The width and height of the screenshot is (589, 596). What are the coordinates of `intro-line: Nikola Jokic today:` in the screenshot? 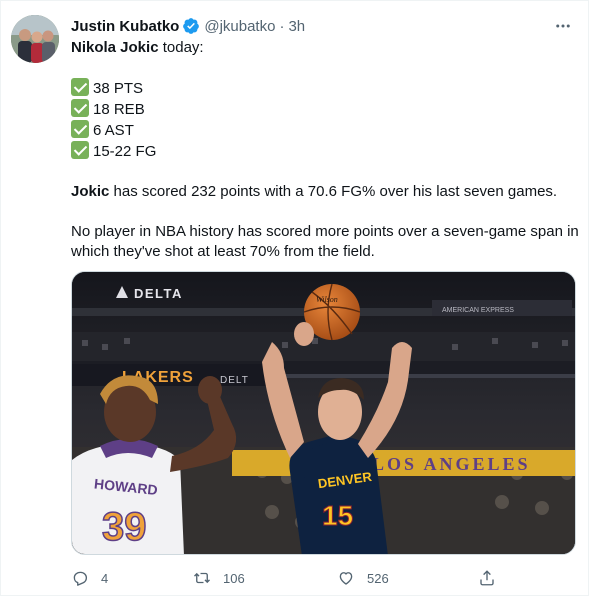 It's located at (323, 48).